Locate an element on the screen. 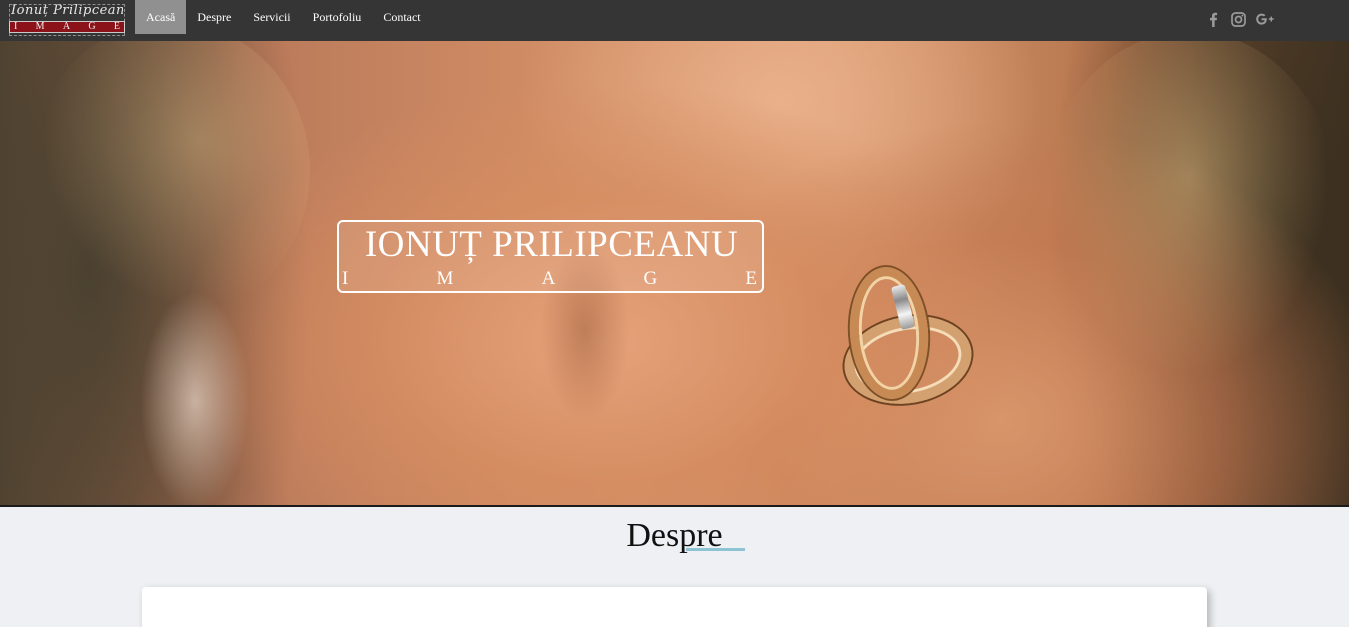  nav-item-portofoliu: Portofoliu is located at coordinates (337, 17).